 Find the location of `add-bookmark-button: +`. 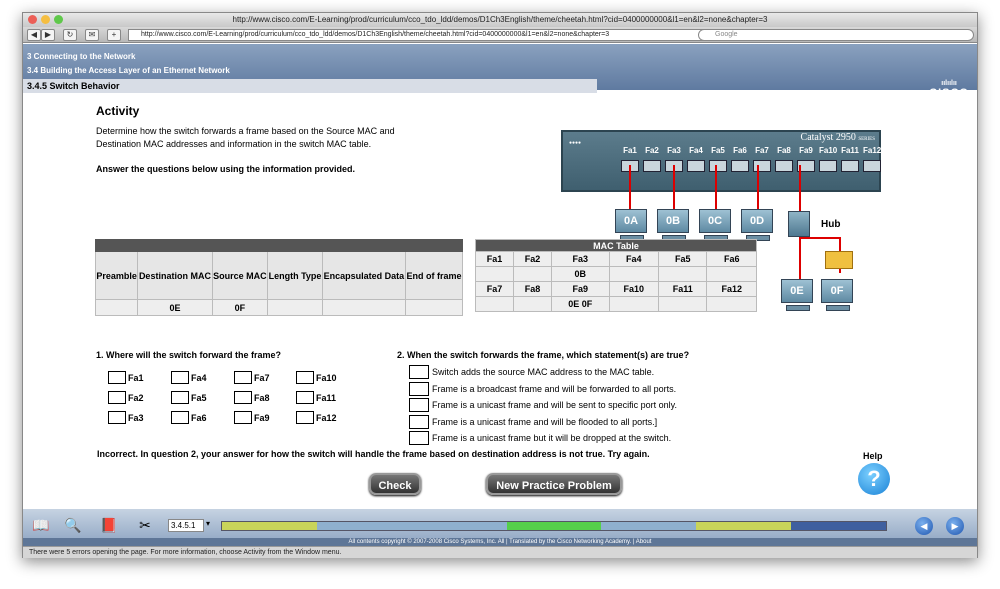

add-bookmark-button: + is located at coordinates (114, 35).